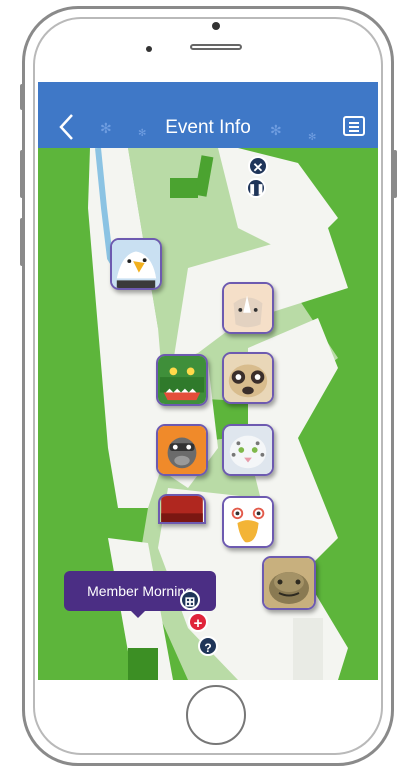 The width and height of the screenshot is (416, 773). I want to click on rhino-exhibit, so click(248, 308).